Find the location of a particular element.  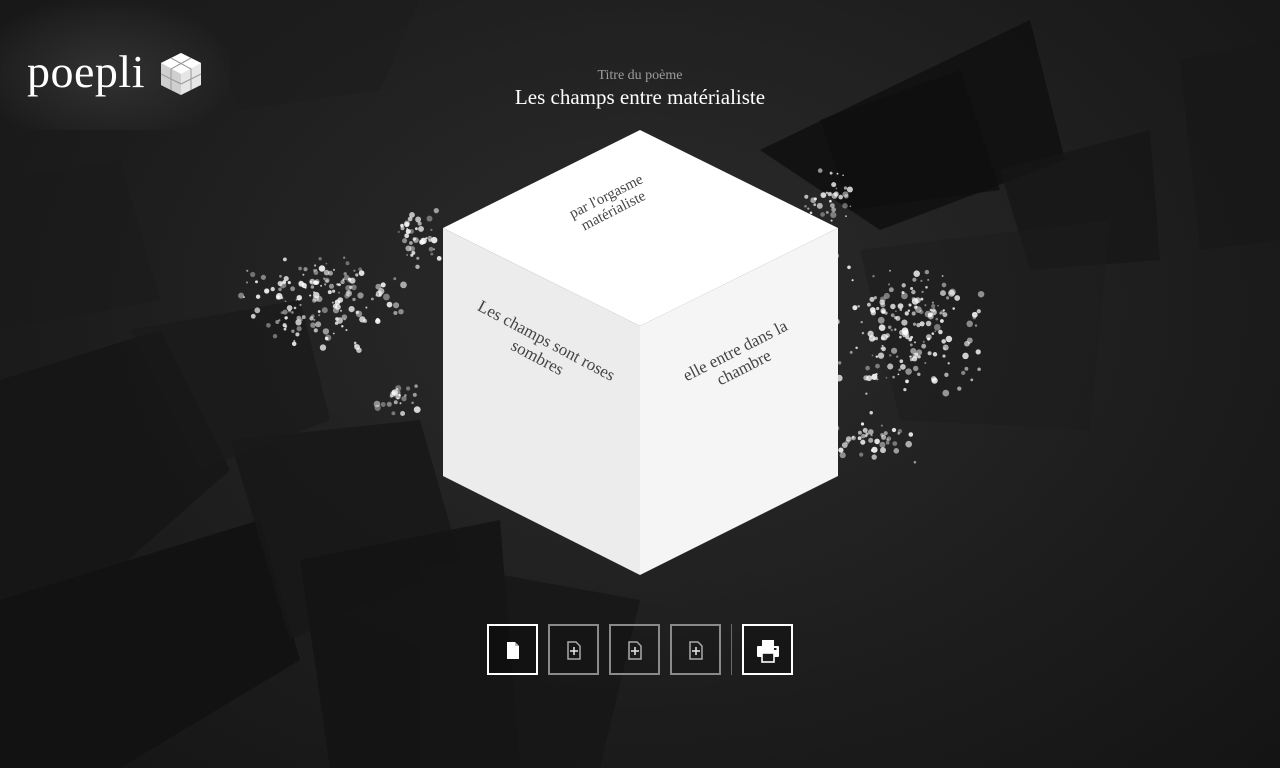

printer-icon is located at coordinates (768, 651).